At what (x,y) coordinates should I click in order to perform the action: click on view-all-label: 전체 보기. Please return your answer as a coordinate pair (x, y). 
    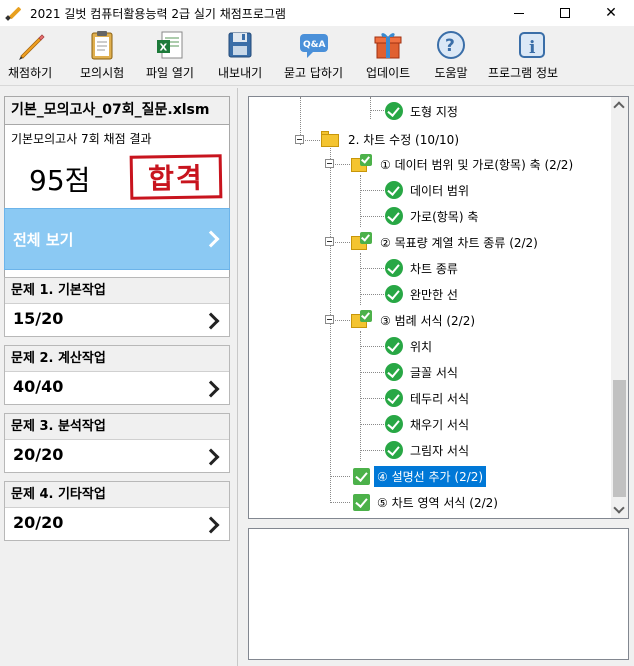
    Looking at the image, I should click on (43, 239).